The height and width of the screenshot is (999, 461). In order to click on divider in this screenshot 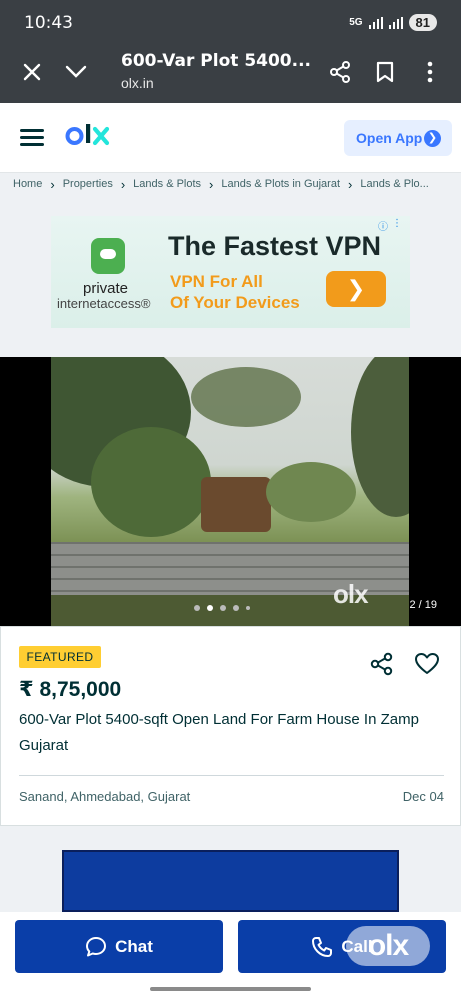, I will do `click(231, 775)`.